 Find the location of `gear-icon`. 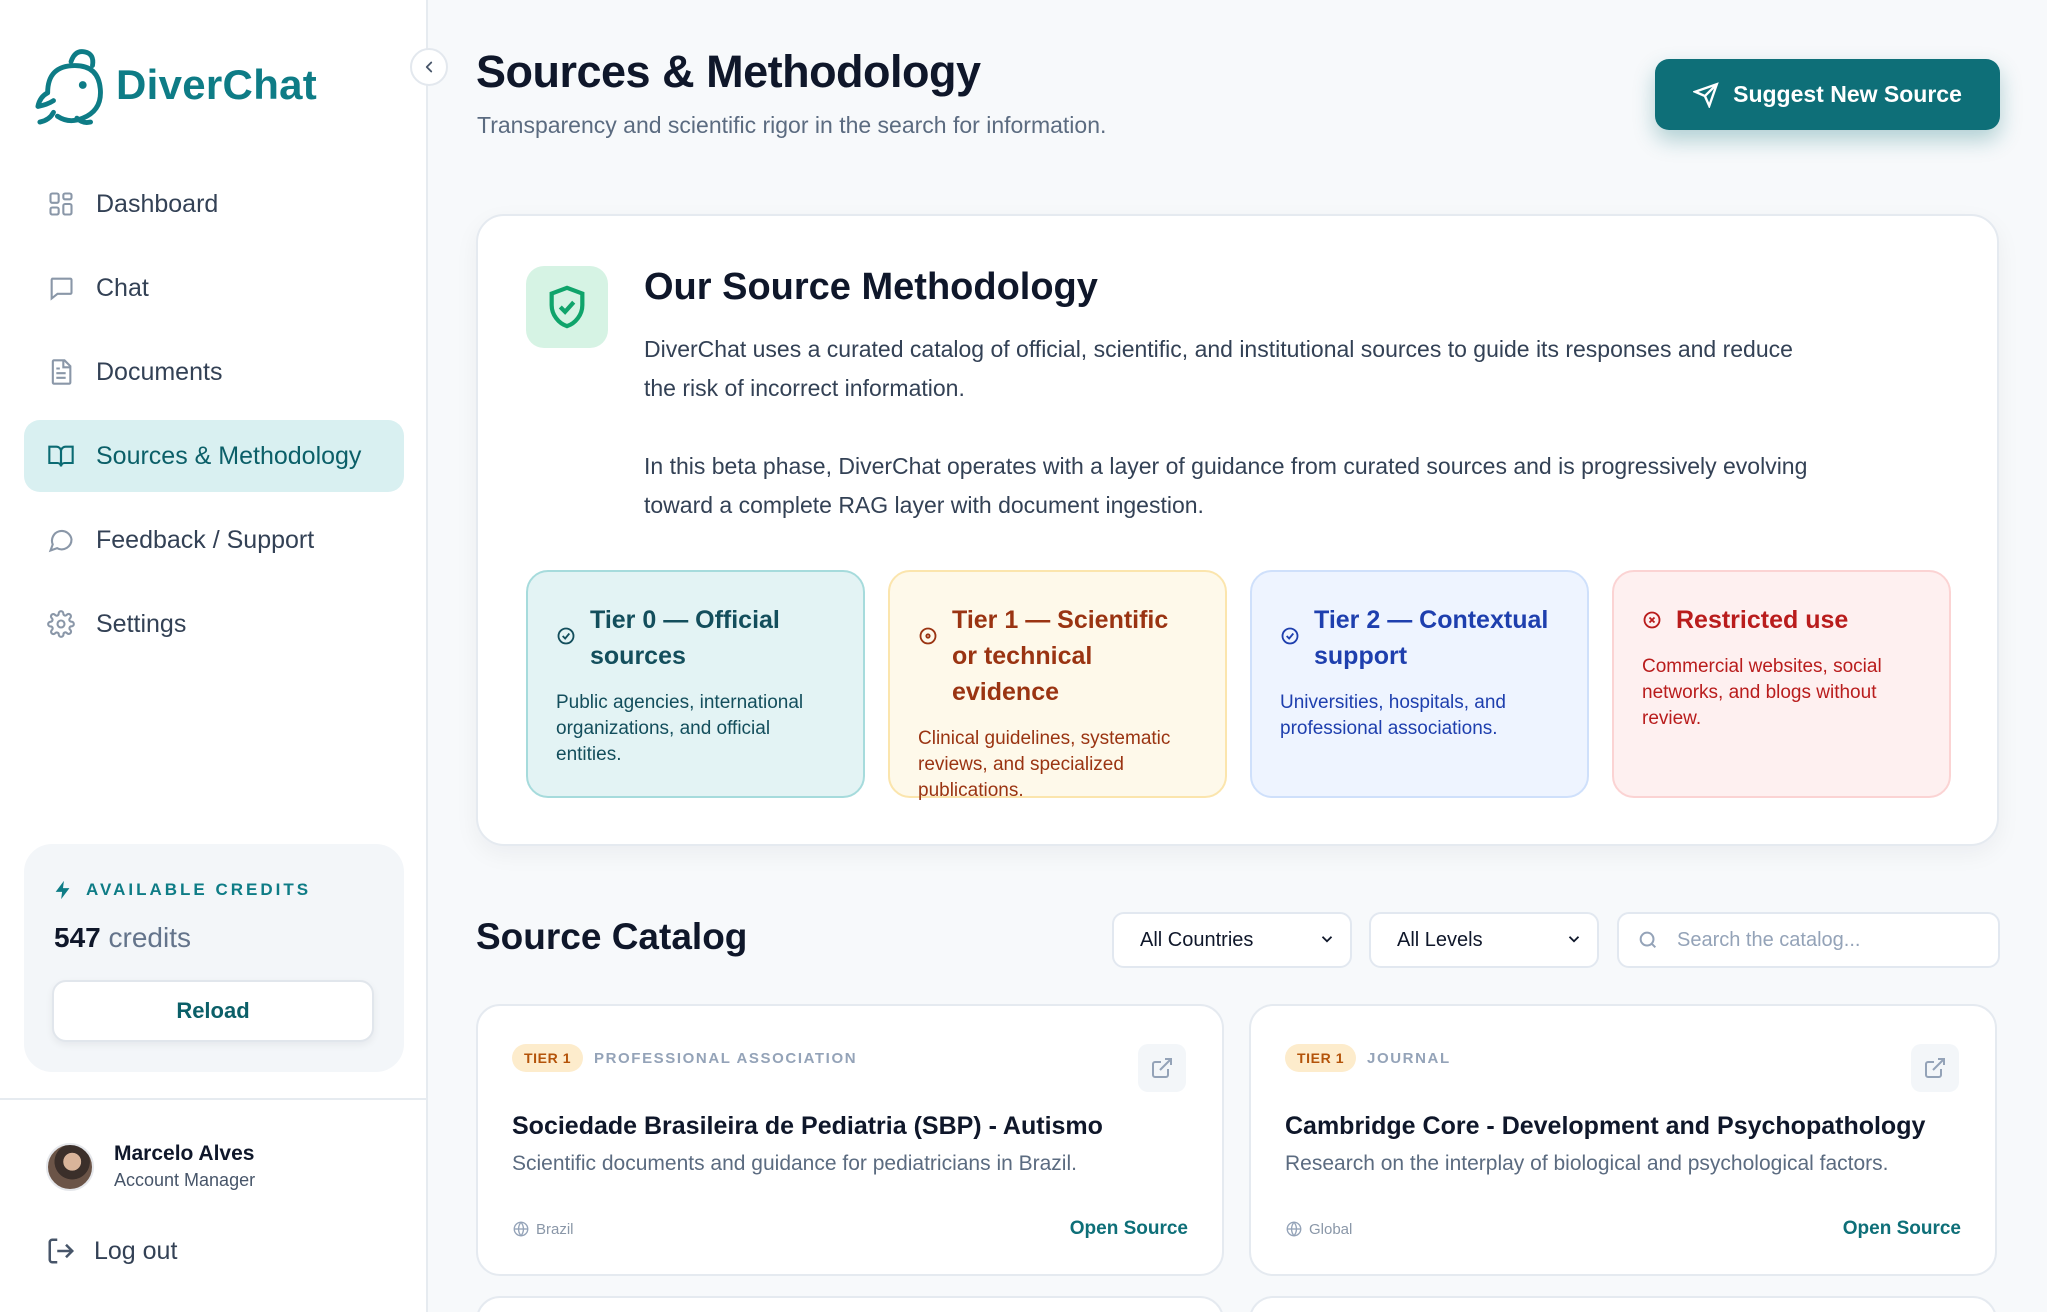

gear-icon is located at coordinates (61, 624).